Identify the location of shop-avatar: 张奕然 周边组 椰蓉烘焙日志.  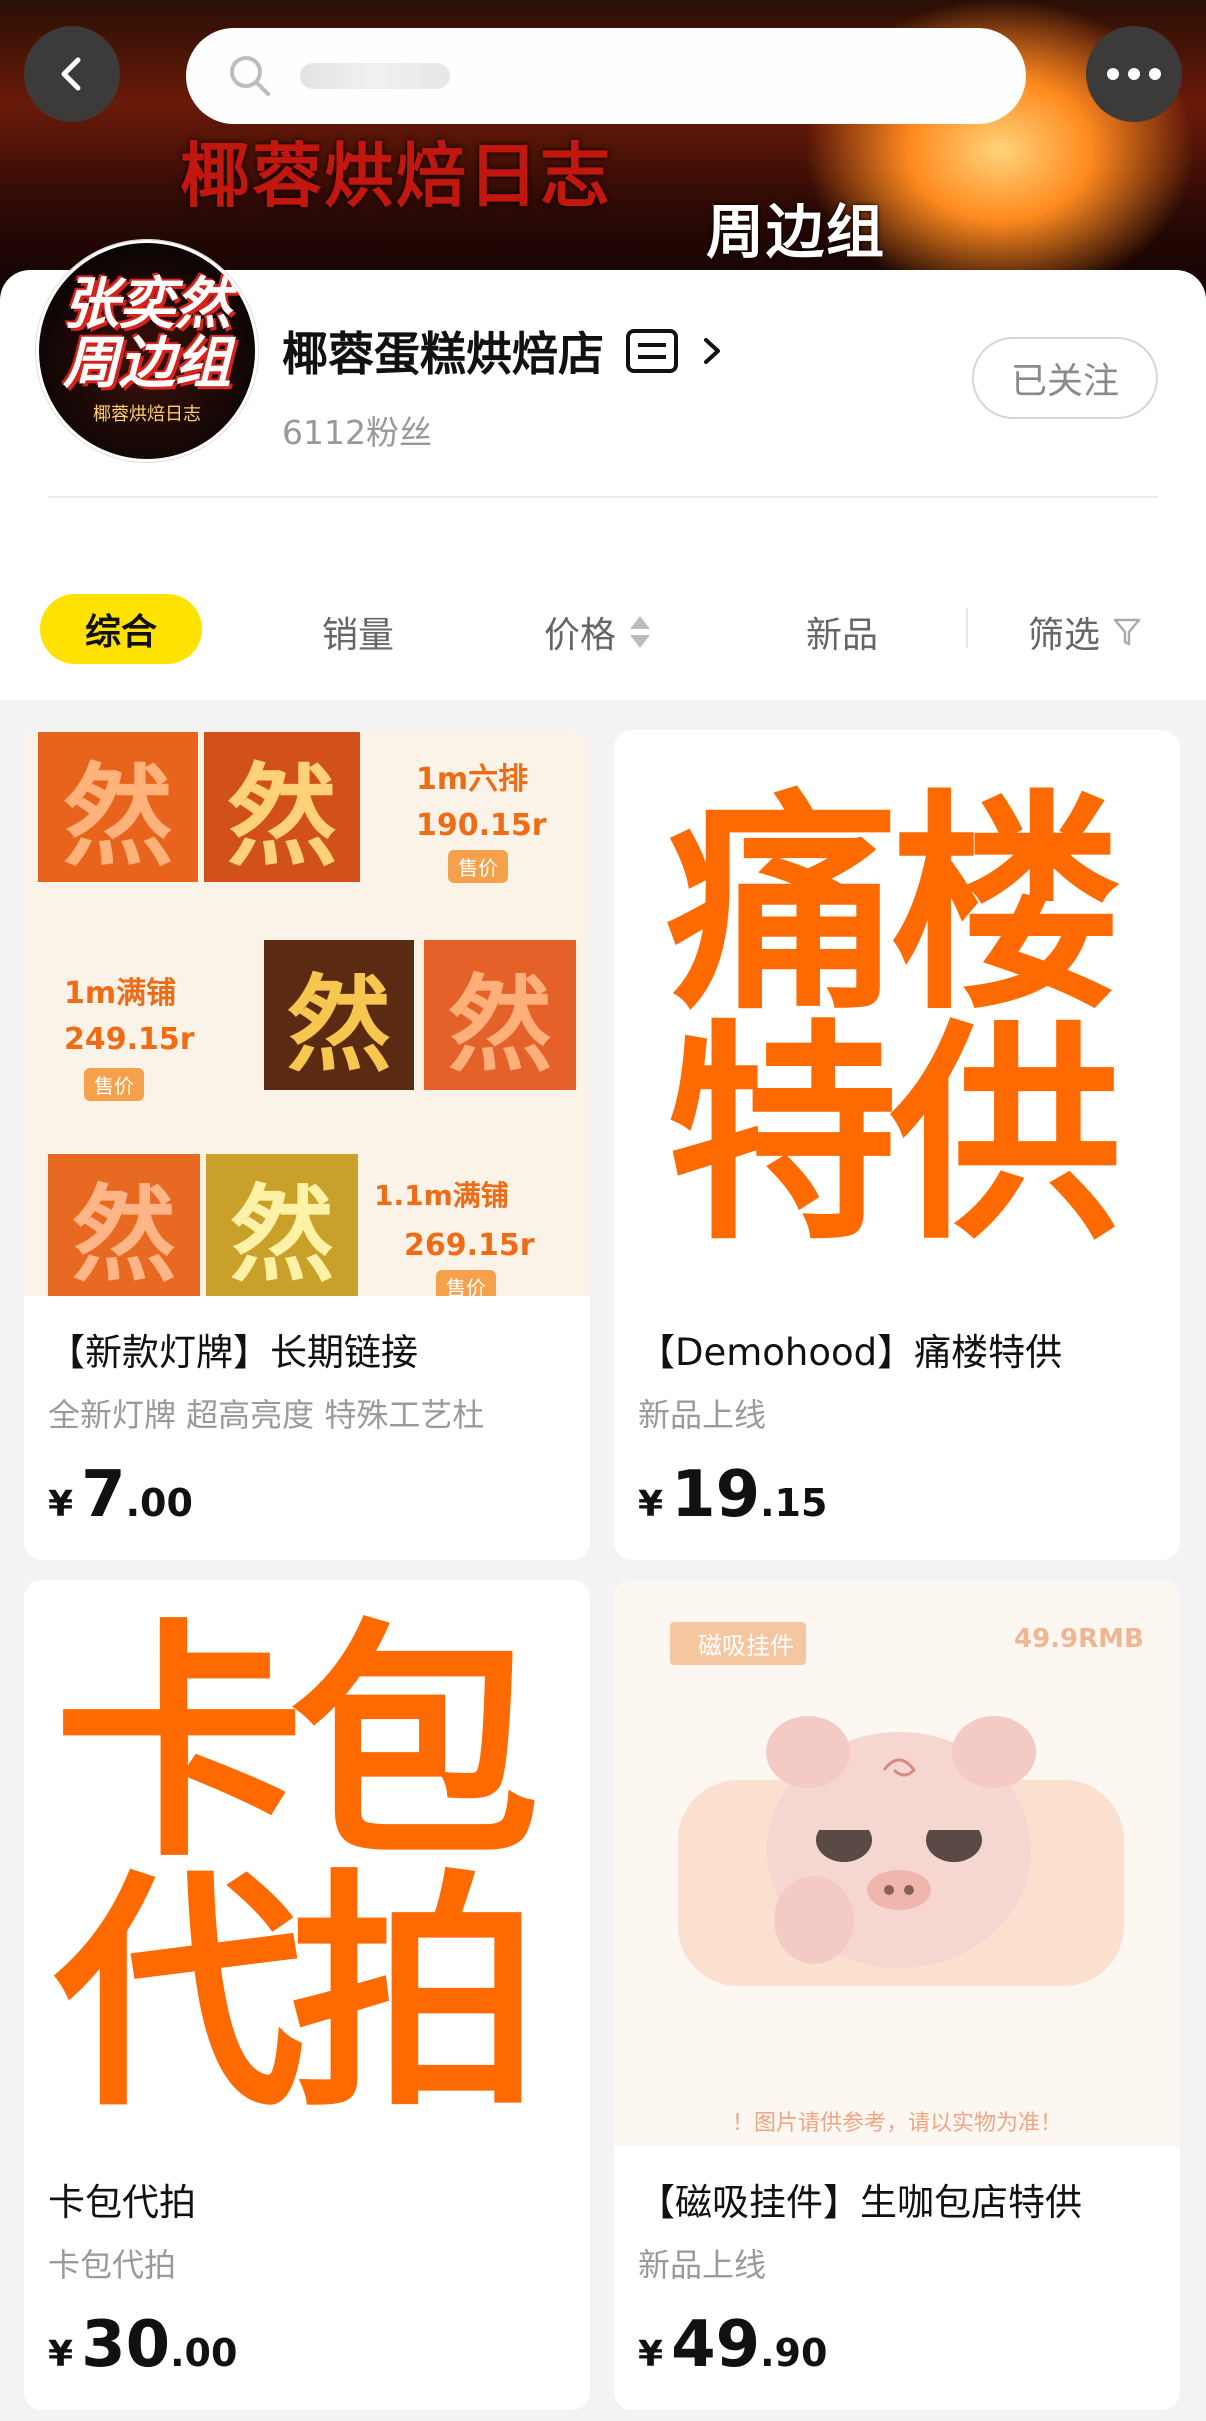
(147, 351).